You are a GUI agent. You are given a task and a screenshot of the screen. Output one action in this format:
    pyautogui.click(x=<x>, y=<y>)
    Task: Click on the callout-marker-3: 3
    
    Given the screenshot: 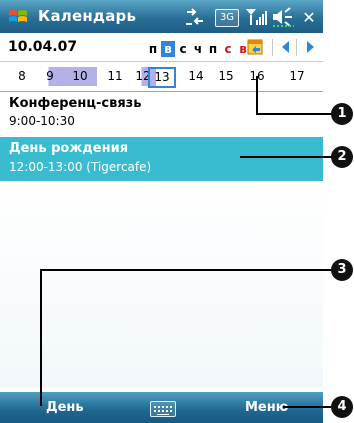 What is the action you would take?
    pyautogui.click(x=342, y=270)
    